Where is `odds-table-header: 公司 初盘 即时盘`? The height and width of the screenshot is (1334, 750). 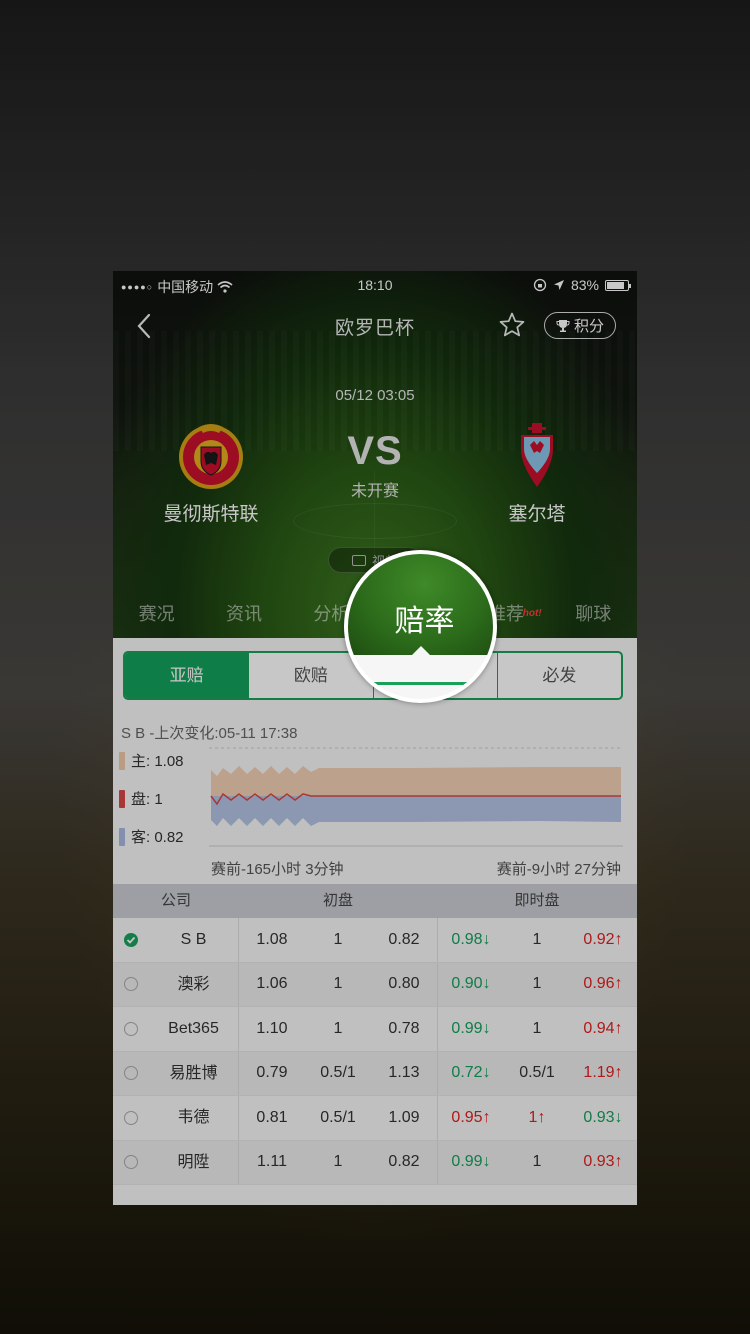 odds-table-header: 公司 初盘 即时盘 is located at coordinates (375, 901).